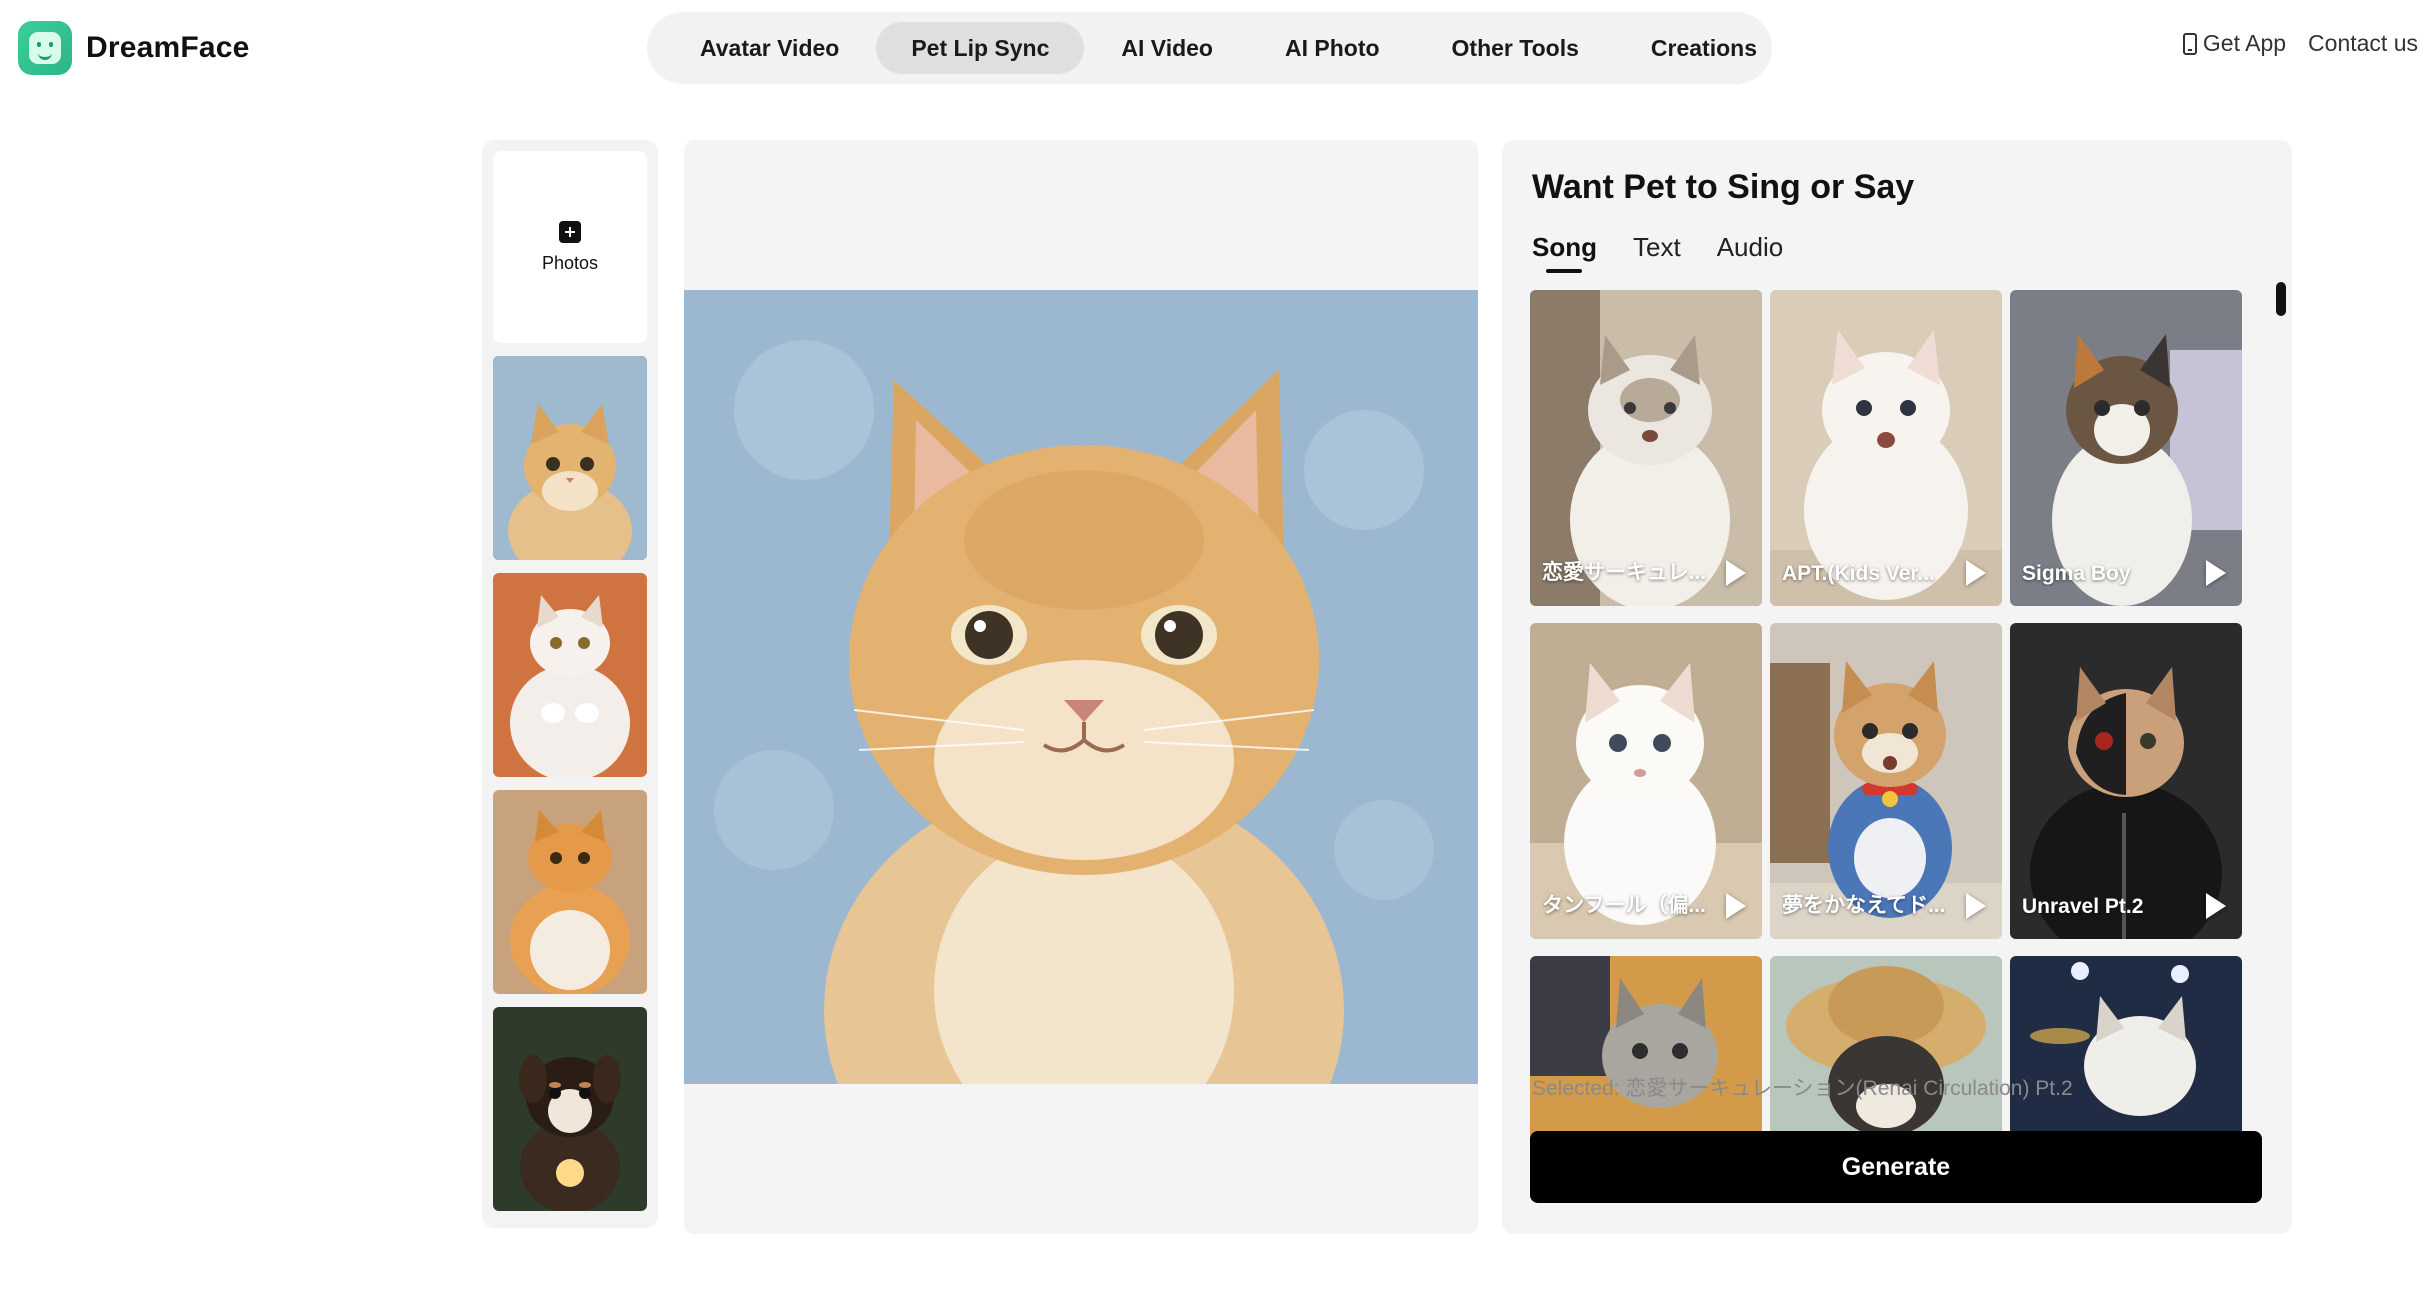  I want to click on brand-logo: DreamFace, so click(134, 48).